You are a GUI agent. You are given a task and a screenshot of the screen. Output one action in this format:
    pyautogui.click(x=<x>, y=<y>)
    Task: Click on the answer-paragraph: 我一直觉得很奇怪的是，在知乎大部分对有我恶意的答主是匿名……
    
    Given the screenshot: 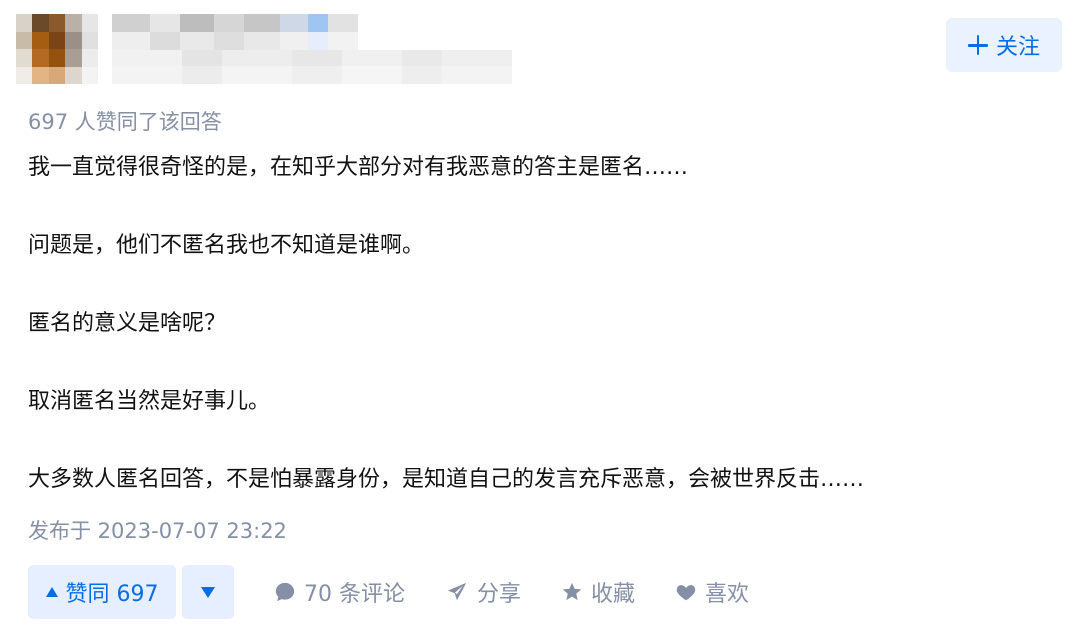 What is the action you would take?
    pyautogui.click(x=358, y=167)
    